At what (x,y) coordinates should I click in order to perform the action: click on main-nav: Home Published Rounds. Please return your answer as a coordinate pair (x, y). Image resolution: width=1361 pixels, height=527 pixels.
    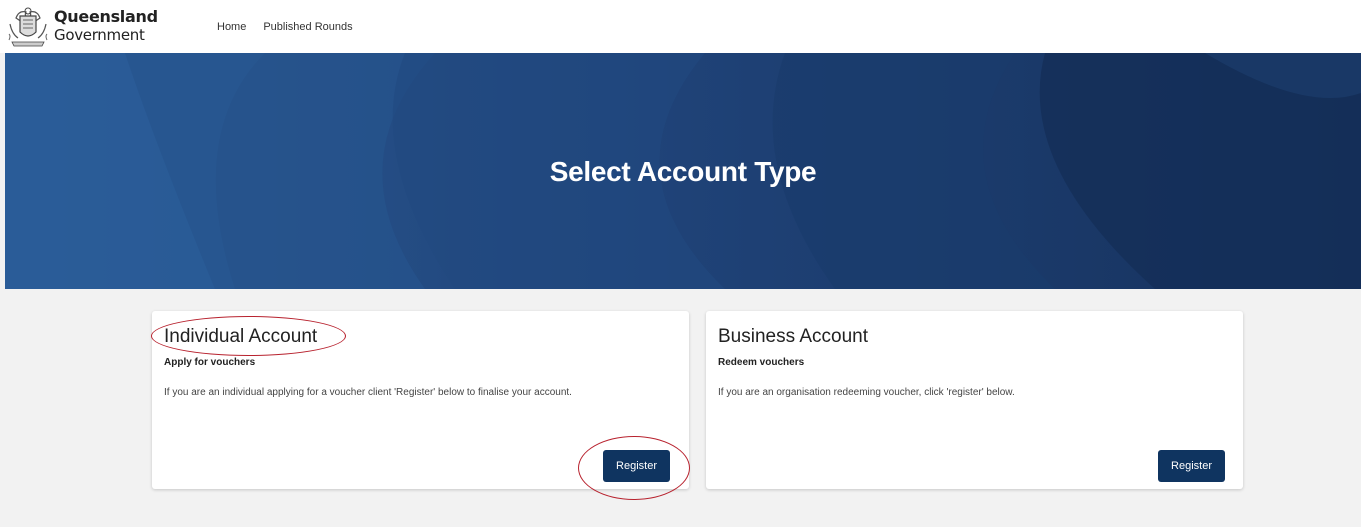
    Looking at the image, I should click on (285, 27).